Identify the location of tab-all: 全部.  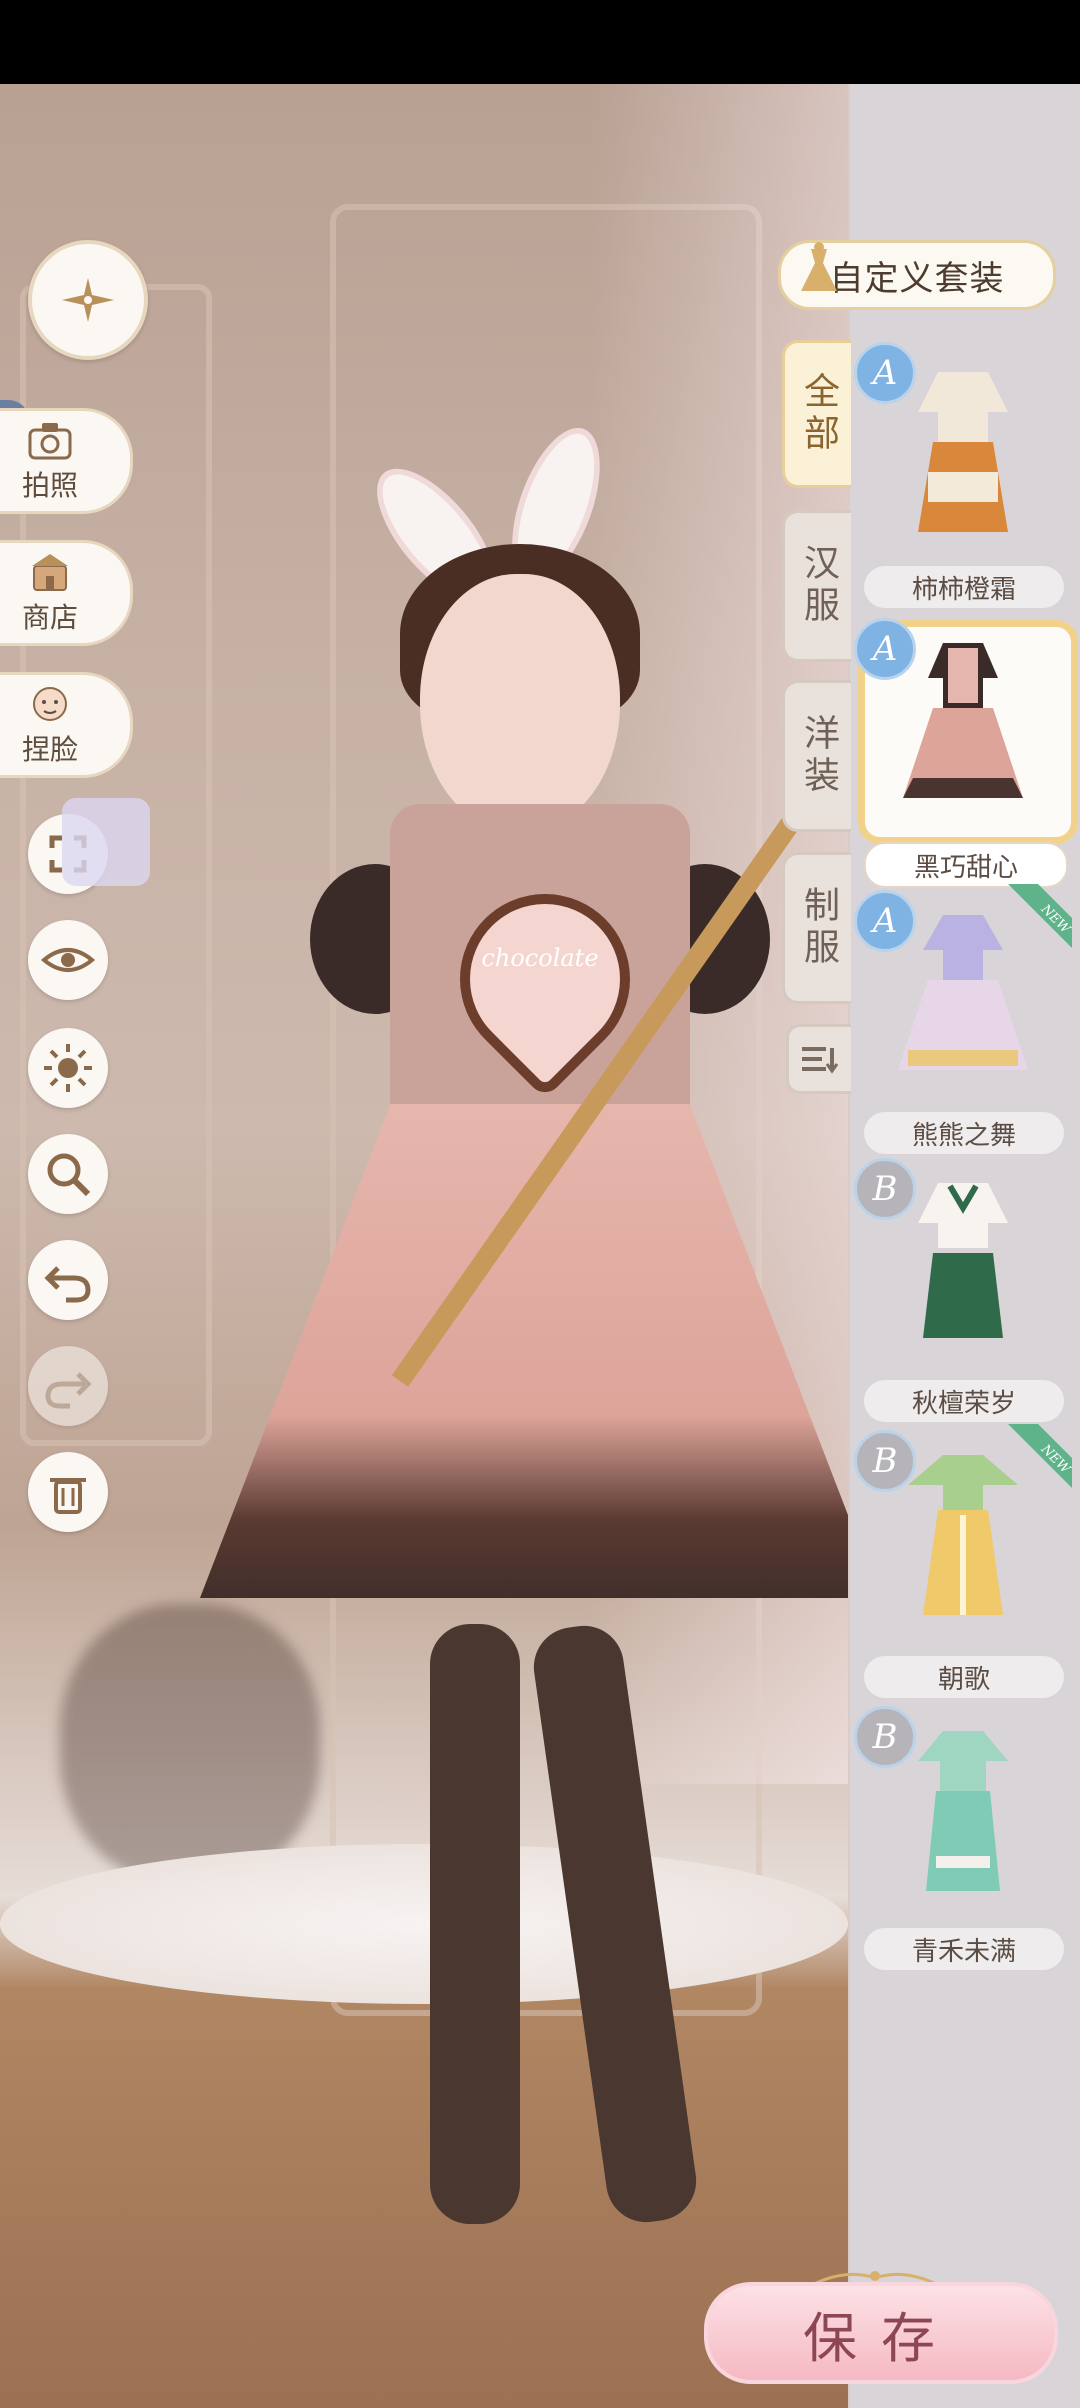
(816, 414).